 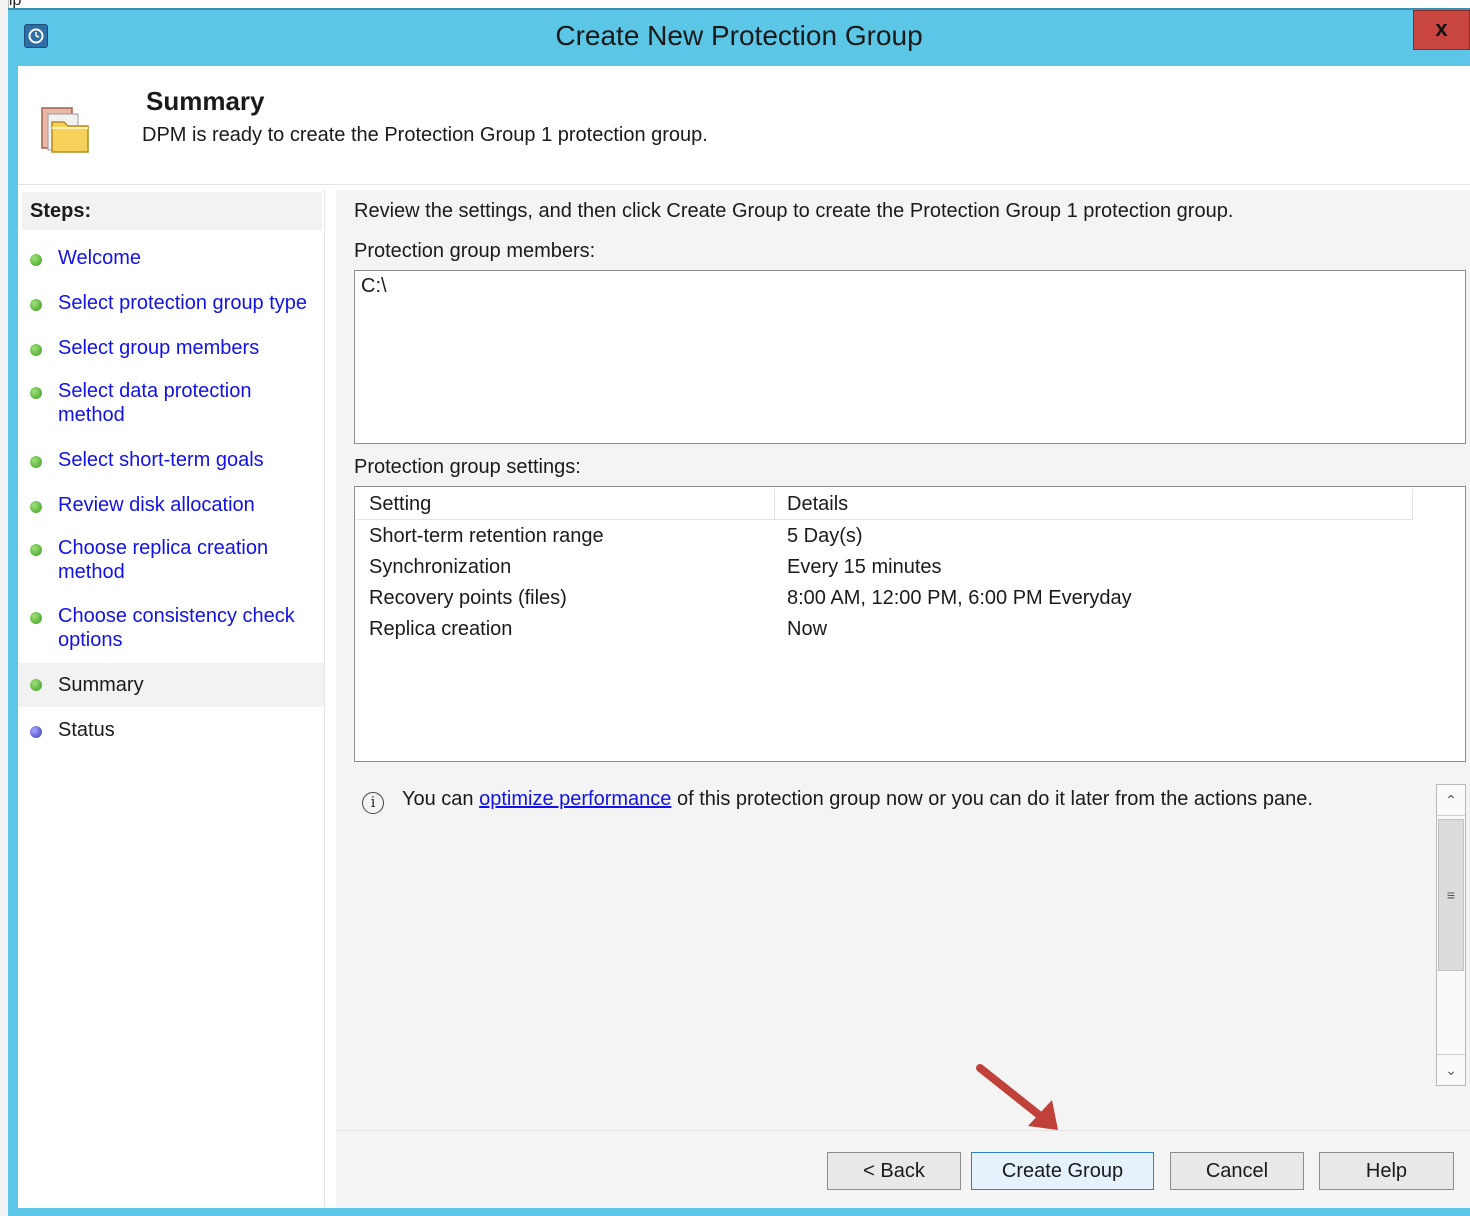 What do you see at coordinates (486, 536) in the screenshot?
I see `cell-setting: Short-term retention range` at bounding box center [486, 536].